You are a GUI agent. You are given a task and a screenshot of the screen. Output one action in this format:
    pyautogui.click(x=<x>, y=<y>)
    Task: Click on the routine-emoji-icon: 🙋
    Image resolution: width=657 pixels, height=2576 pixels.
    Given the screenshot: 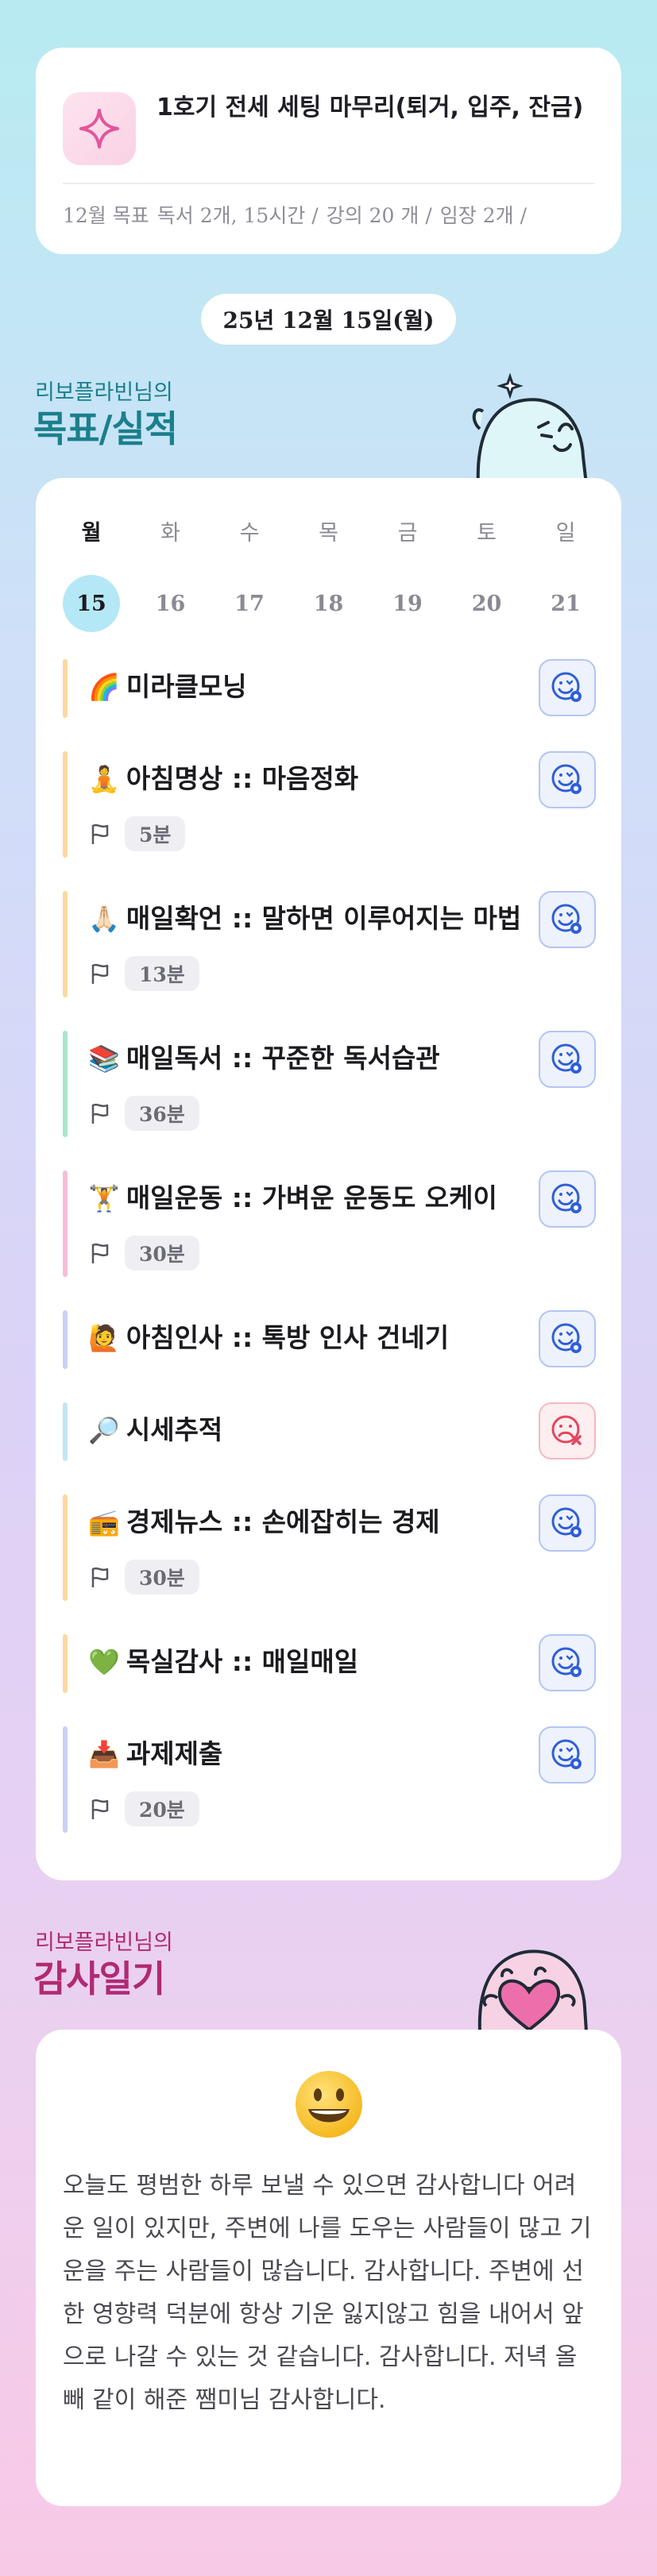 What is the action you would take?
    pyautogui.click(x=104, y=1338)
    